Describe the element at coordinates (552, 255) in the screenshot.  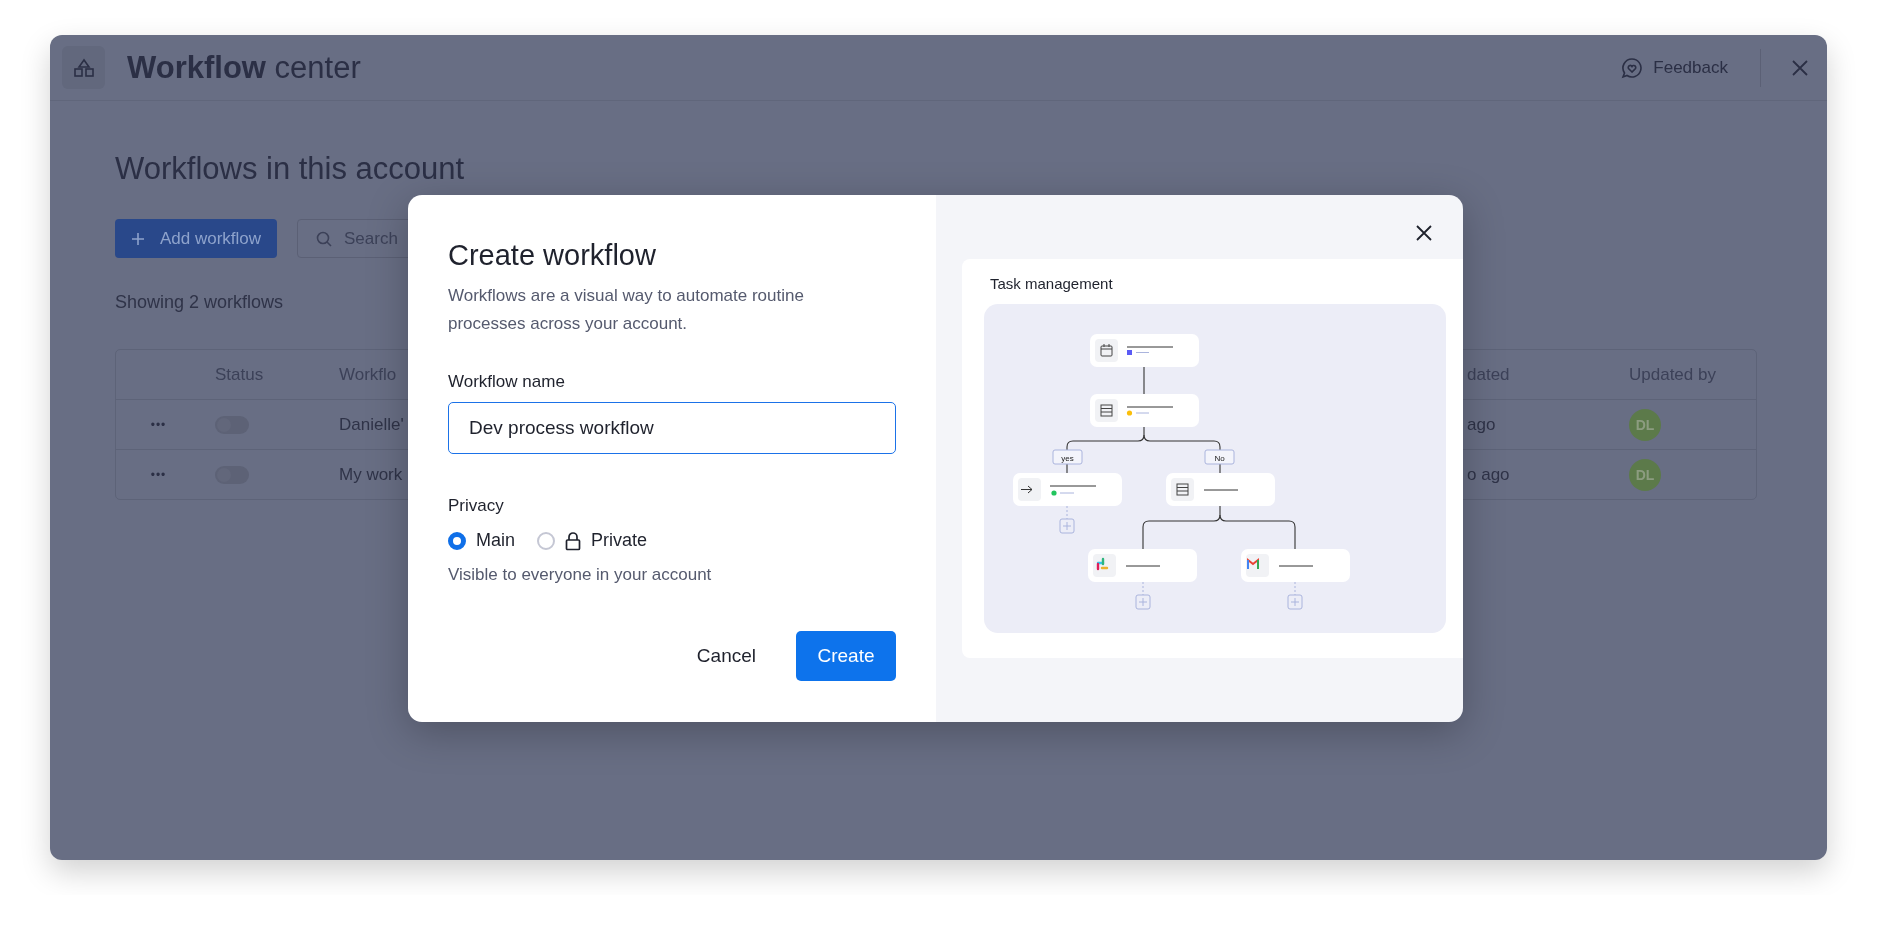
I see `dialog-title: Create workflow` at that location.